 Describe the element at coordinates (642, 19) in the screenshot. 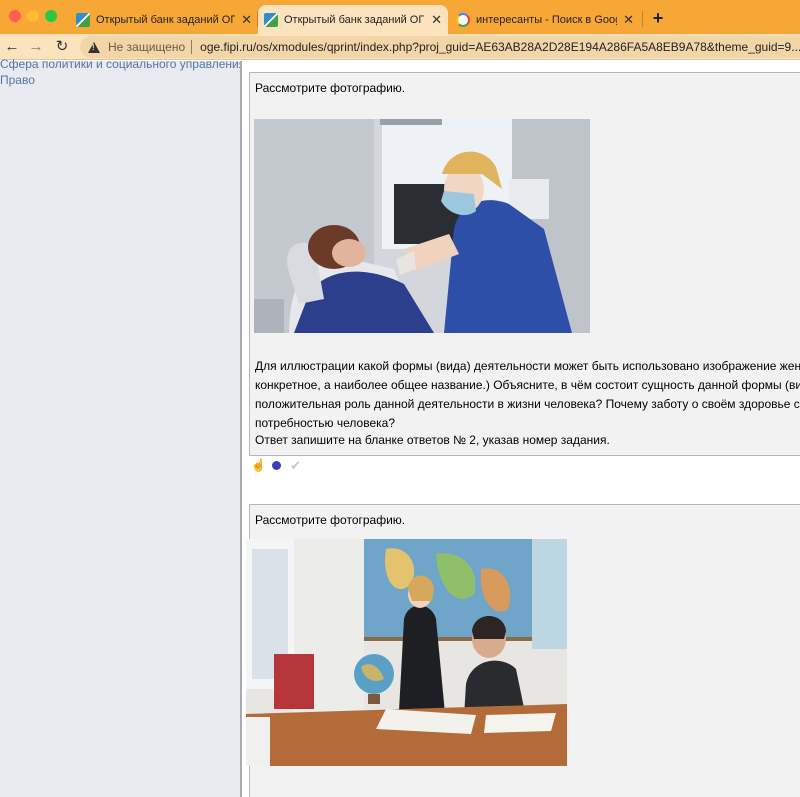

I see `tab-separator` at that location.